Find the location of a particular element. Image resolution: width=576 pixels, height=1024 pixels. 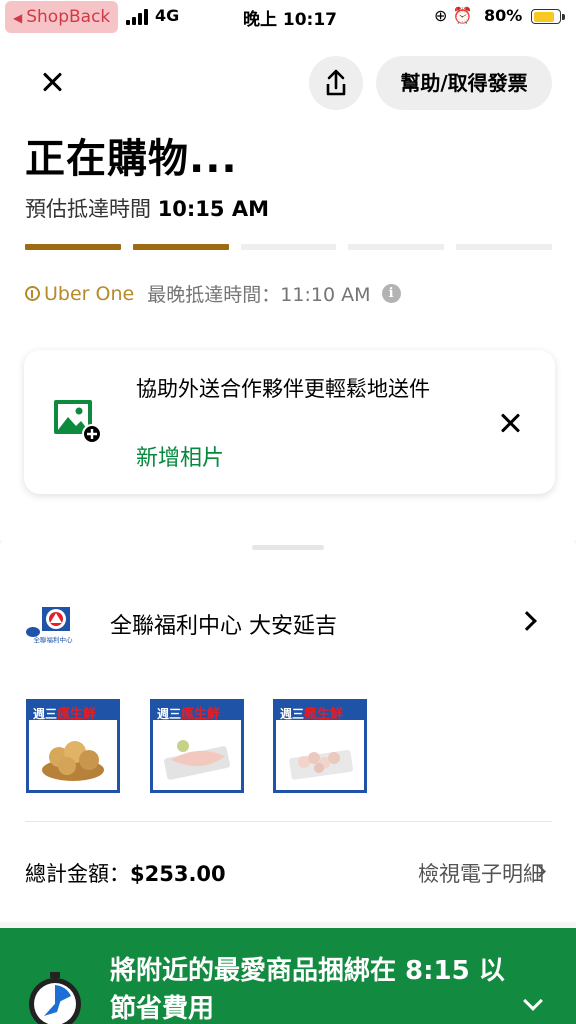

bundle-offer-banner: 將附近的最愛商品捆綁在 8:15 以節省費用 is located at coordinates (288, 976).